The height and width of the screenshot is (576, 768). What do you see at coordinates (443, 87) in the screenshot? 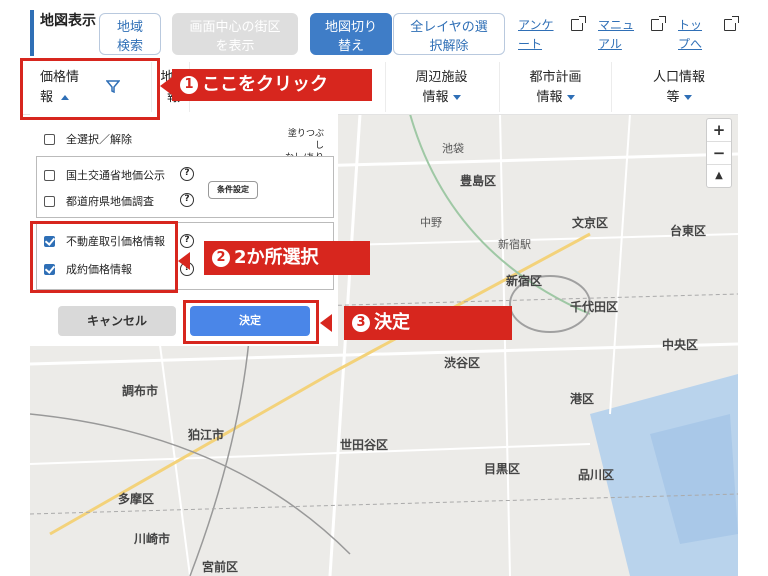
I see `tab-nearby-facilities: 周辺施設情報` at bounding box center [443, 87].